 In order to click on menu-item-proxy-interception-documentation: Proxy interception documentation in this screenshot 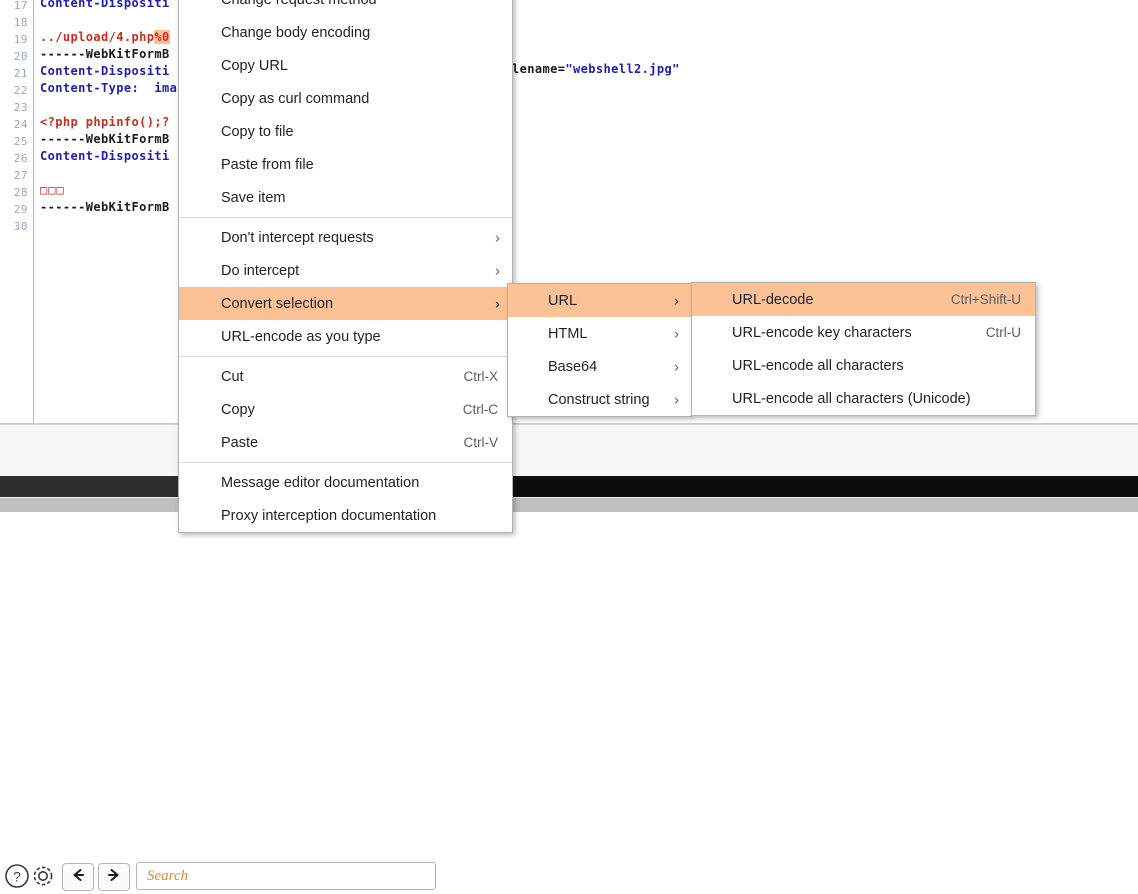, I will do `click(345, 515)`.